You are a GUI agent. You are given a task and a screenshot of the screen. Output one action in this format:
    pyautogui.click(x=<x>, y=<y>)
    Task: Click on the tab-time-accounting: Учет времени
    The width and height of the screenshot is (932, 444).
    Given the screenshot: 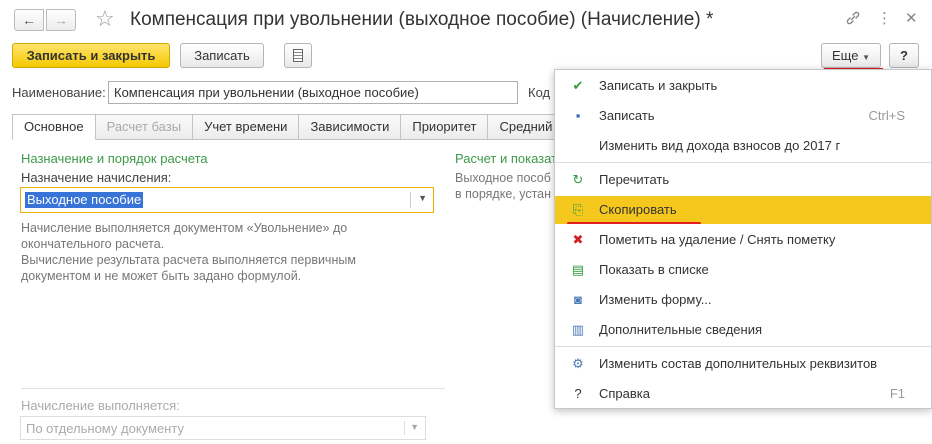 What is the action you would take?
    pyautogui.click(x=246, y=127)
    